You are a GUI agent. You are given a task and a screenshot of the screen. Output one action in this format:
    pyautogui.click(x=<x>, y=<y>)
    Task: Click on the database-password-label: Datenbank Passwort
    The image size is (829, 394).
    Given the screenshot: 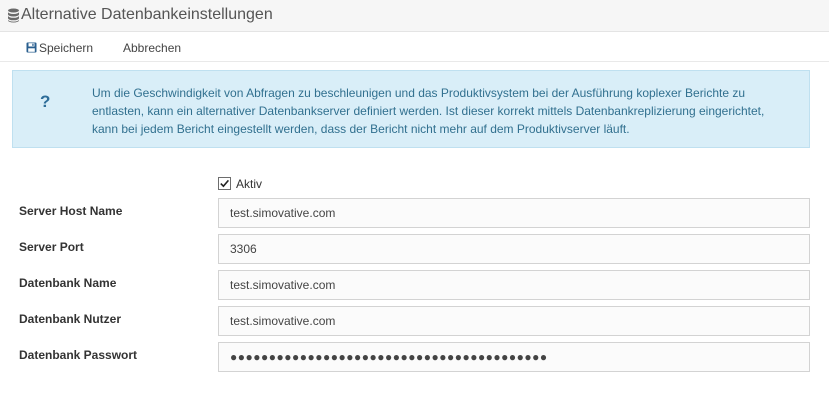 What is the action you would take?
    pyautogui.click(x=78, y=355)
    